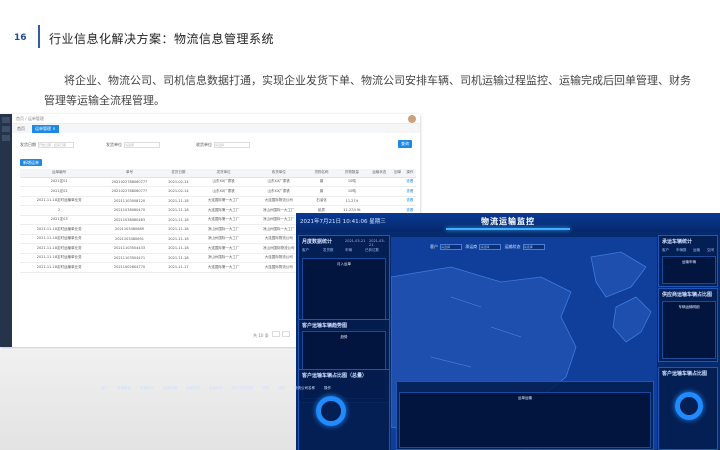  What do you see at coordinates (232, 145) in the screenshot?
I see `receiver-select: 请选择` at bounding box center [232, 145].